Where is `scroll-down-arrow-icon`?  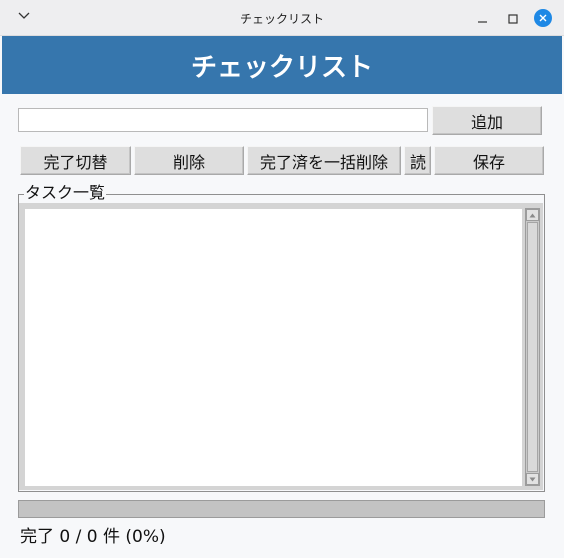
scroll-down-arrow-icon is located at coordinates (532, 479).